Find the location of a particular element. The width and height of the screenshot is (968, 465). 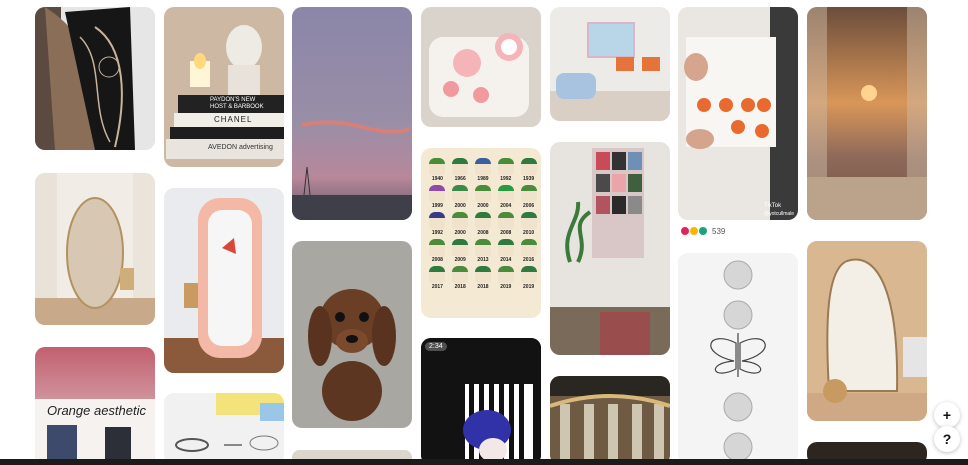

arched-mirror-image is located at coordinates (867, 331).